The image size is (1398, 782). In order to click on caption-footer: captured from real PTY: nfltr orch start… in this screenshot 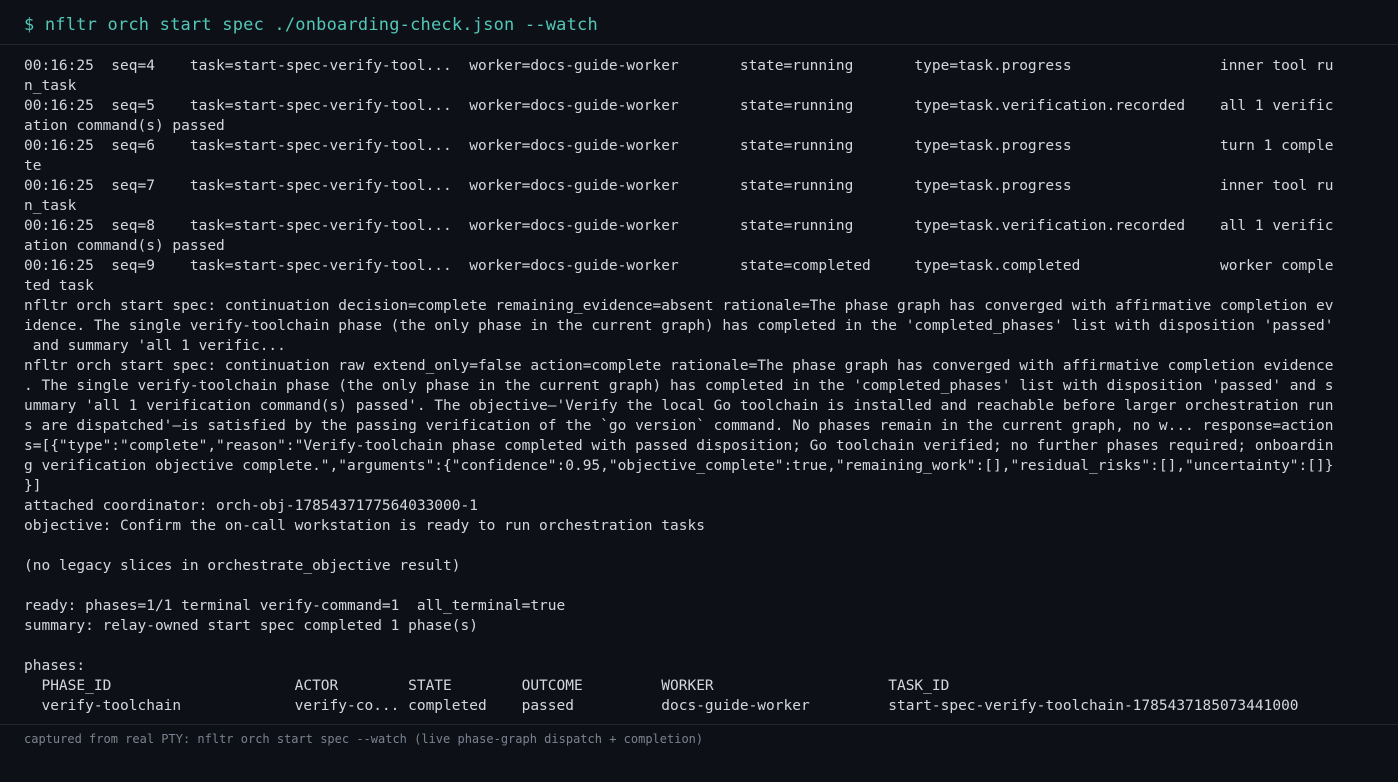, I will do `click(699, 753)`.